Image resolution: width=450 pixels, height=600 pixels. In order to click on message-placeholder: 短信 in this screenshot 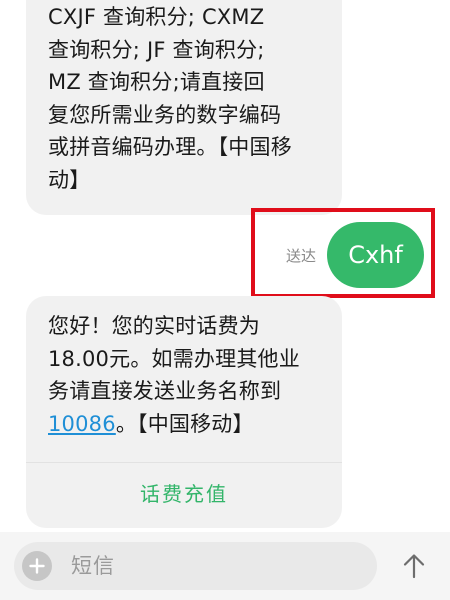, I will do `click(93, 566)`.